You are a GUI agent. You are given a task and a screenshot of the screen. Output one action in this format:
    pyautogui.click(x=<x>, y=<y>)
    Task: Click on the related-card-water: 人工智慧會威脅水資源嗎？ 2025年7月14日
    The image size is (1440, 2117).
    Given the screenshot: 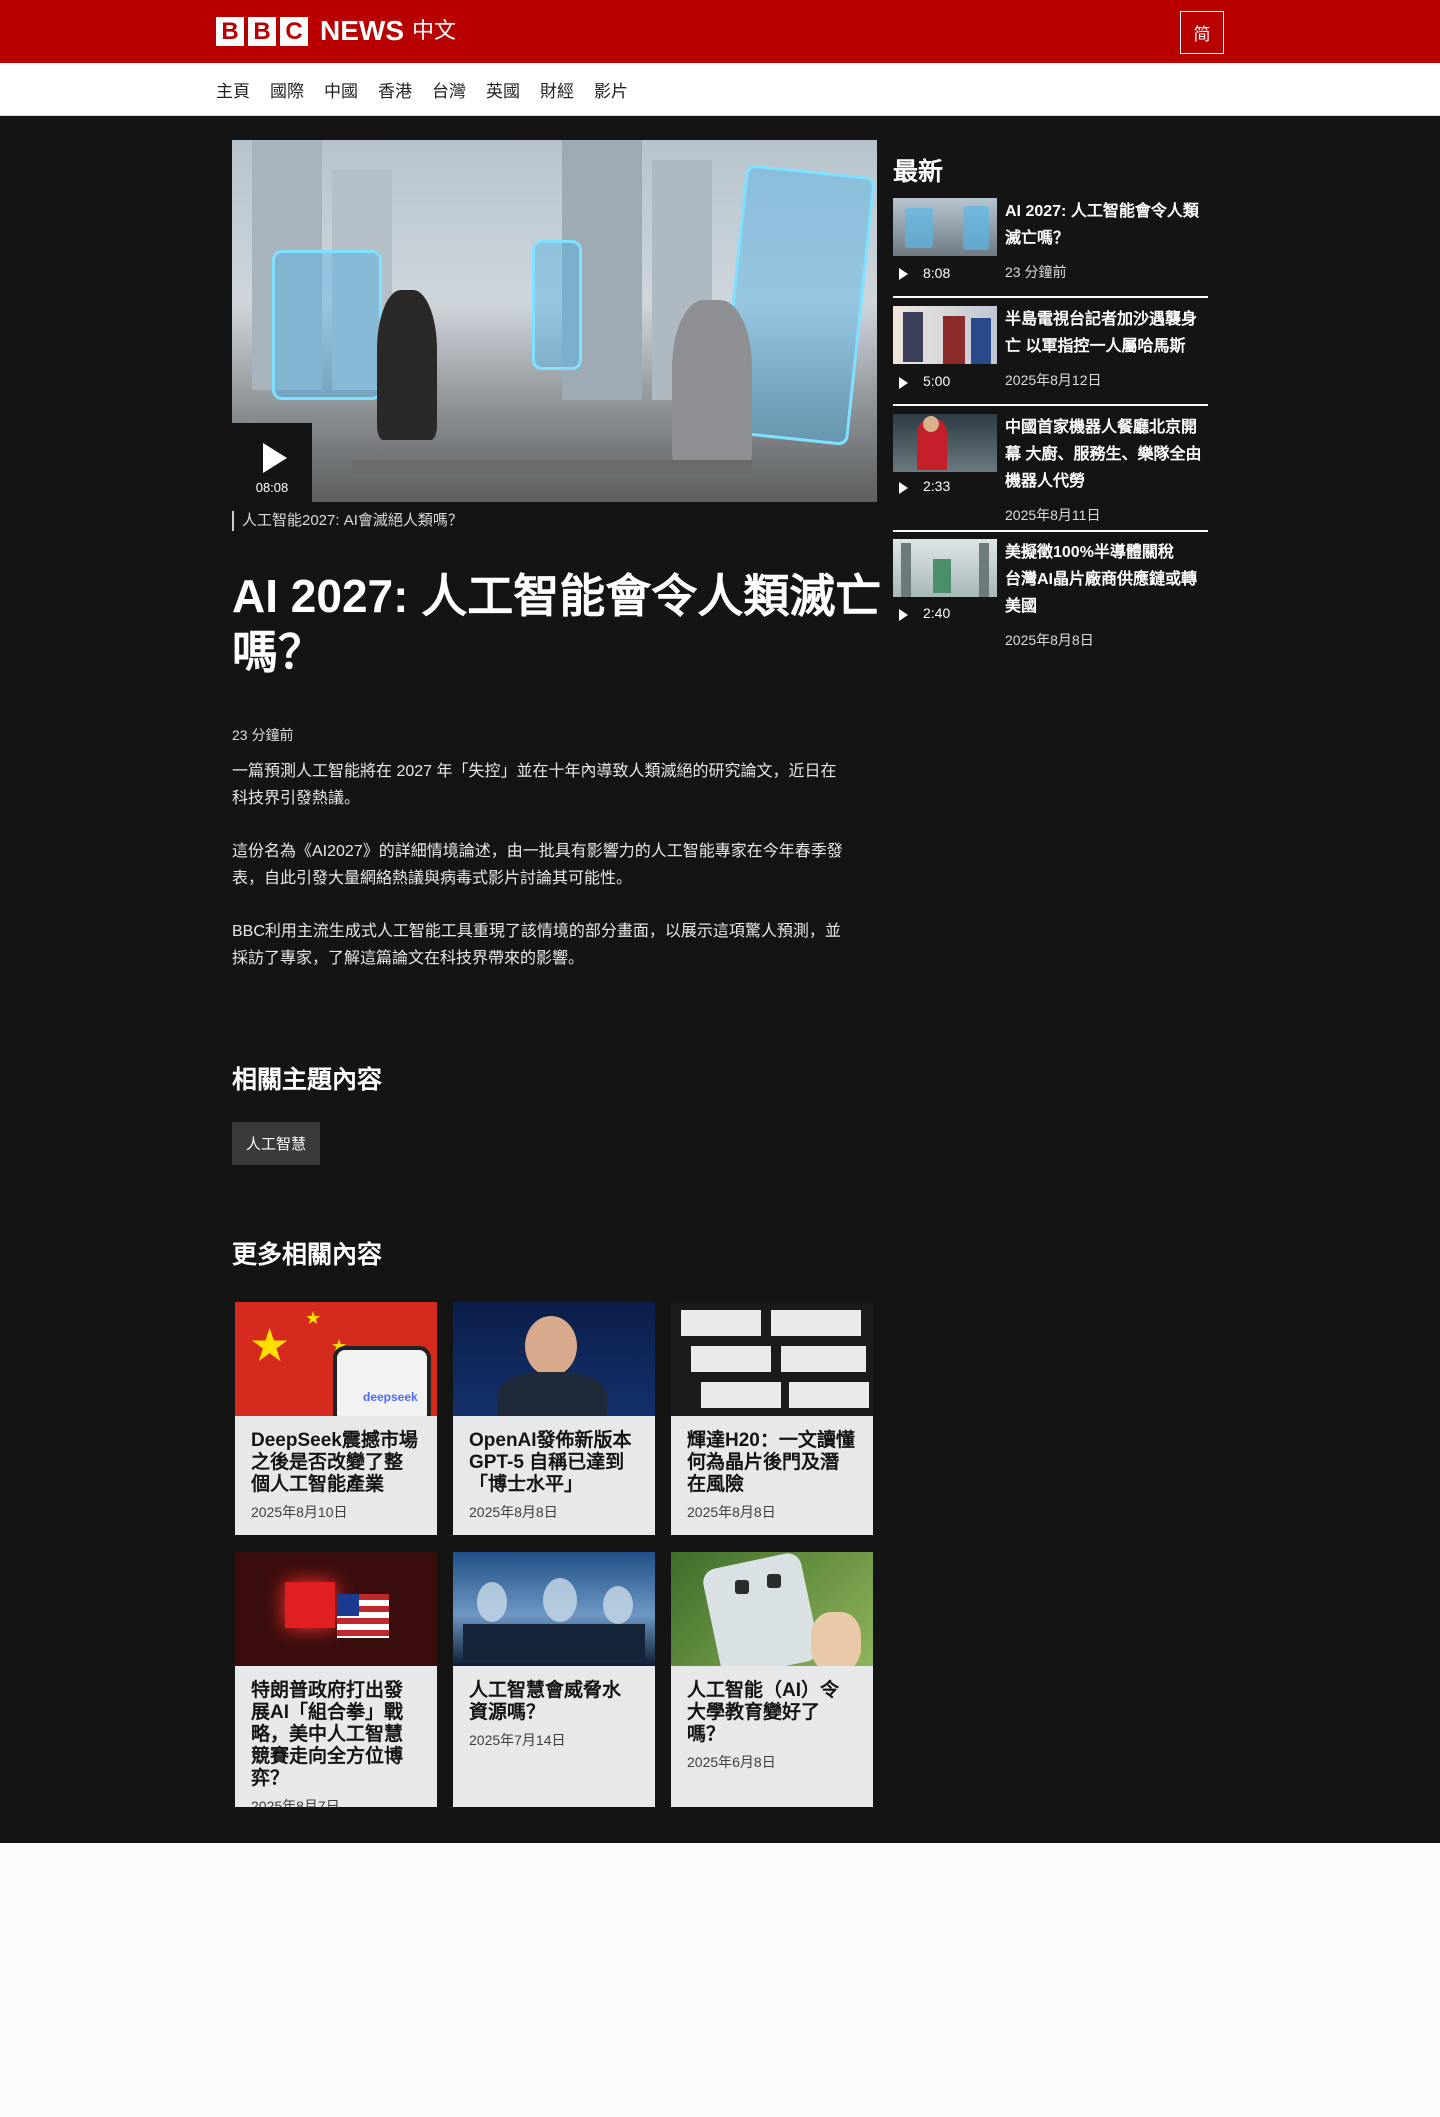 What is the action you would take?
    pyautogui.click(x=554, y=1679)
    